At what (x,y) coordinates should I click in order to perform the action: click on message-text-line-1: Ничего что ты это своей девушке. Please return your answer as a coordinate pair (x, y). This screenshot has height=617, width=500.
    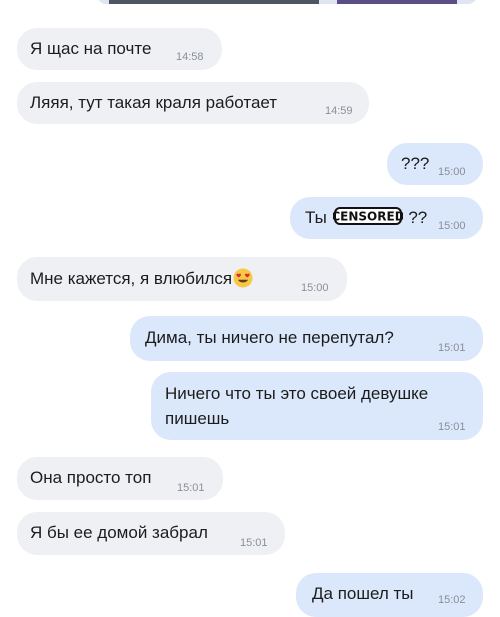
    Looking at the image, I should click on (297, 393).